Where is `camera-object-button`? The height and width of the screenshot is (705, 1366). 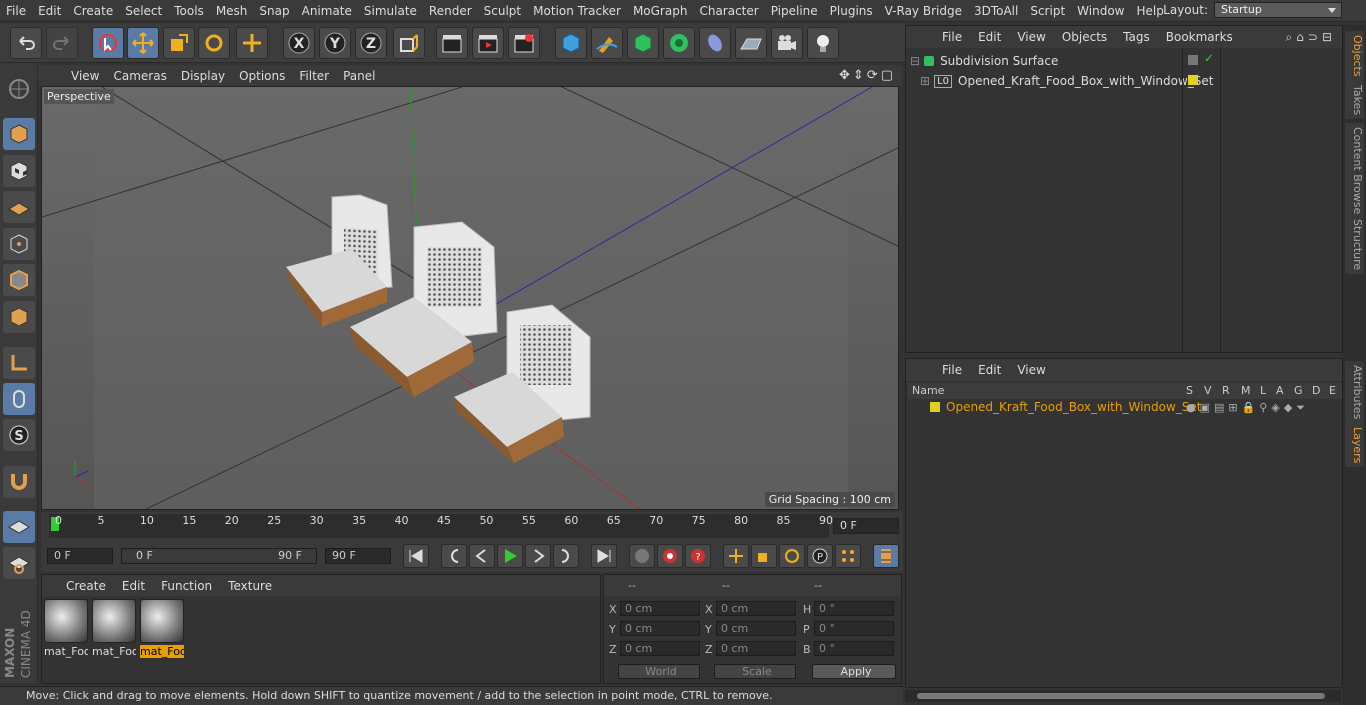
camera-object-button is located at coordinates (787, 43).